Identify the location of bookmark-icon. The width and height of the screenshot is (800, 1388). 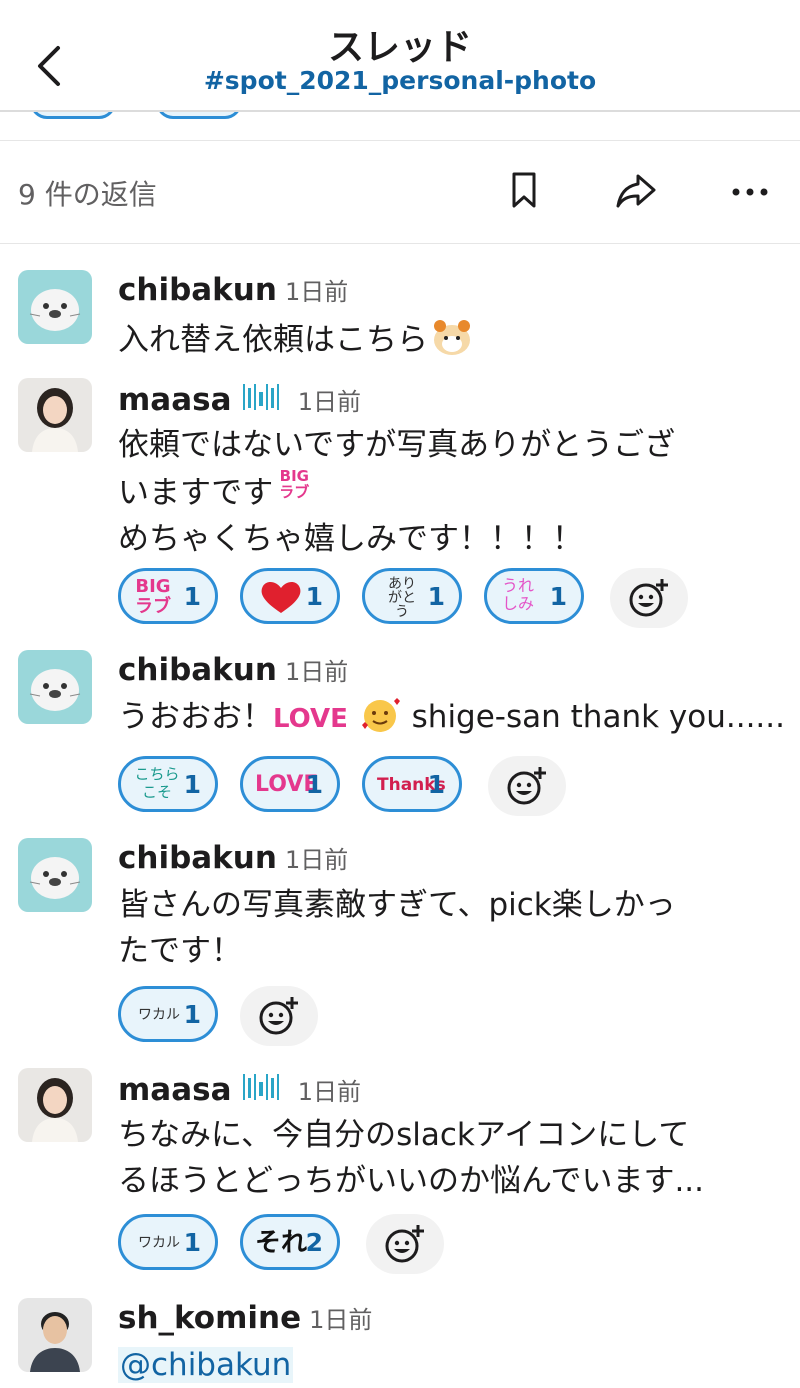
(524, 190).